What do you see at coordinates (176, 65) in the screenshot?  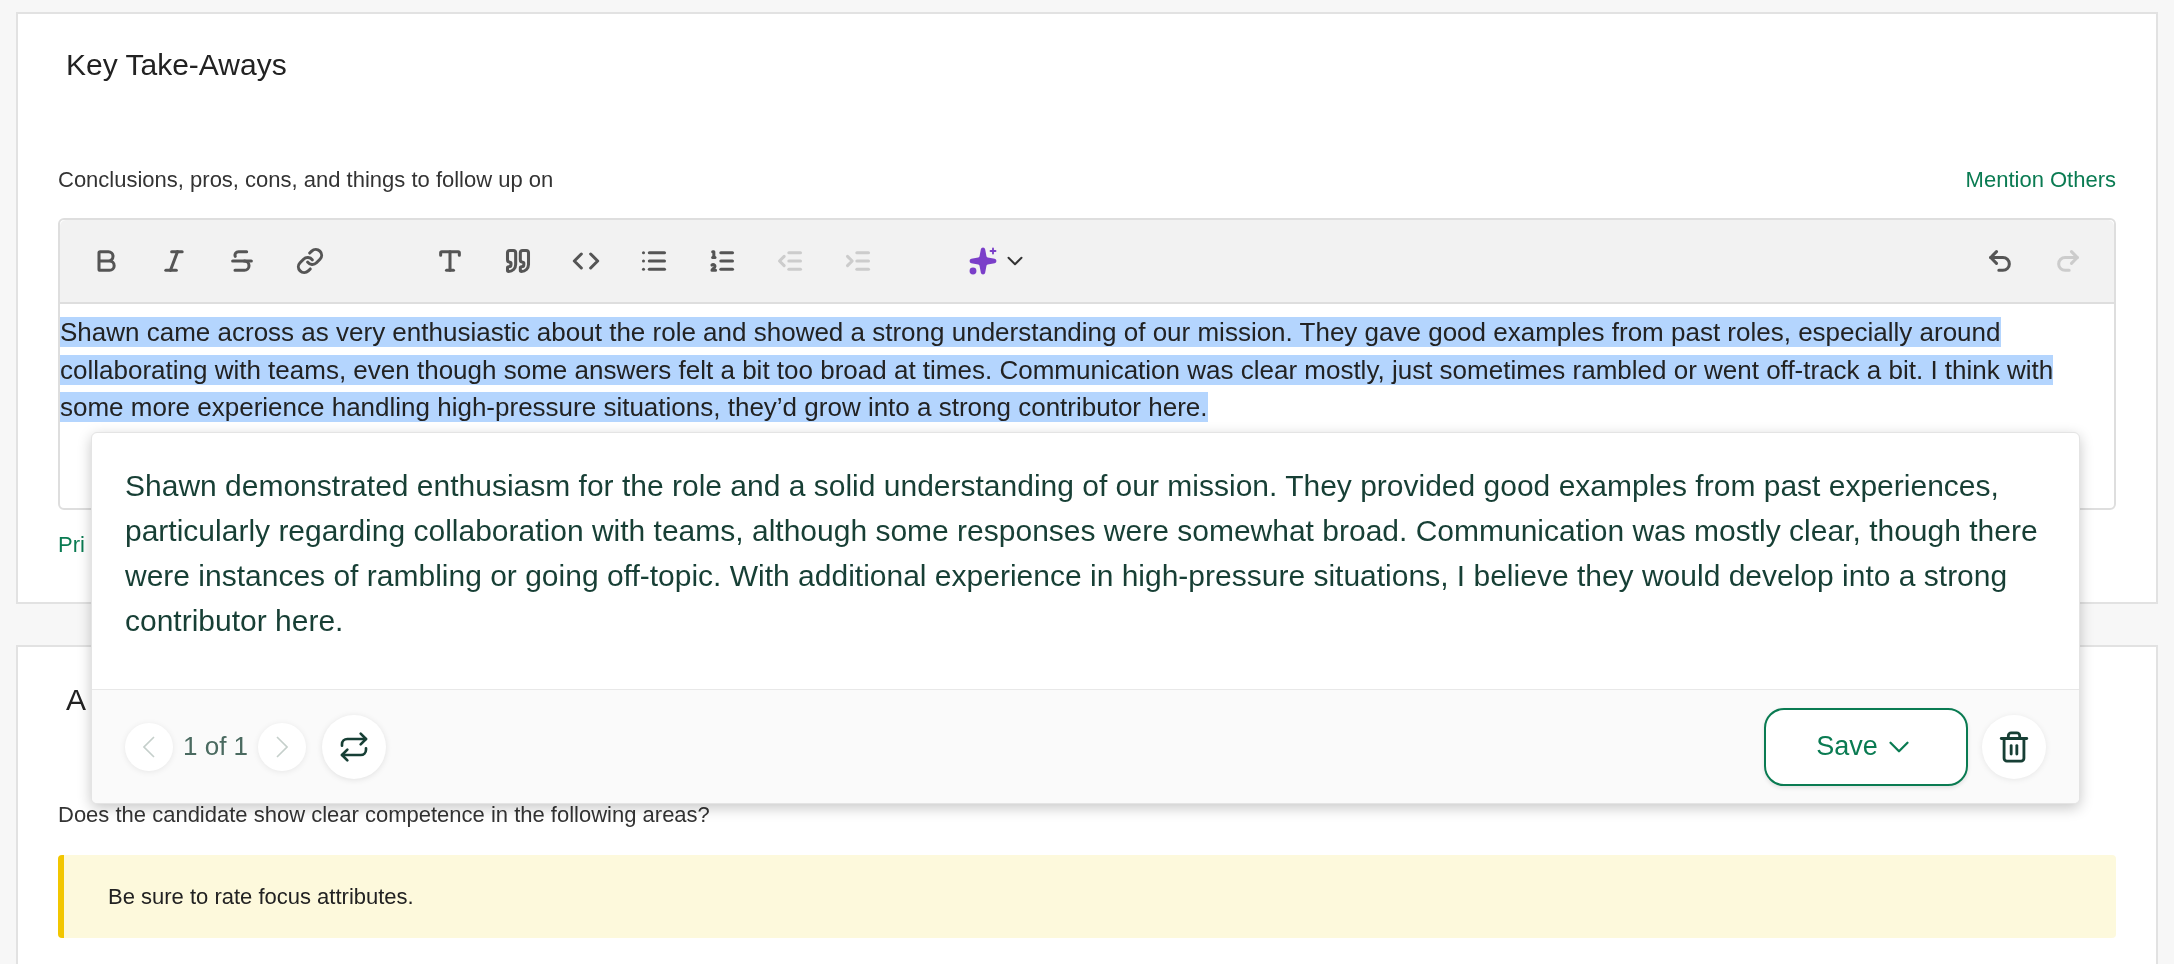 I see `section-title: Key Take-Aways` at bounding box center [176, 65].